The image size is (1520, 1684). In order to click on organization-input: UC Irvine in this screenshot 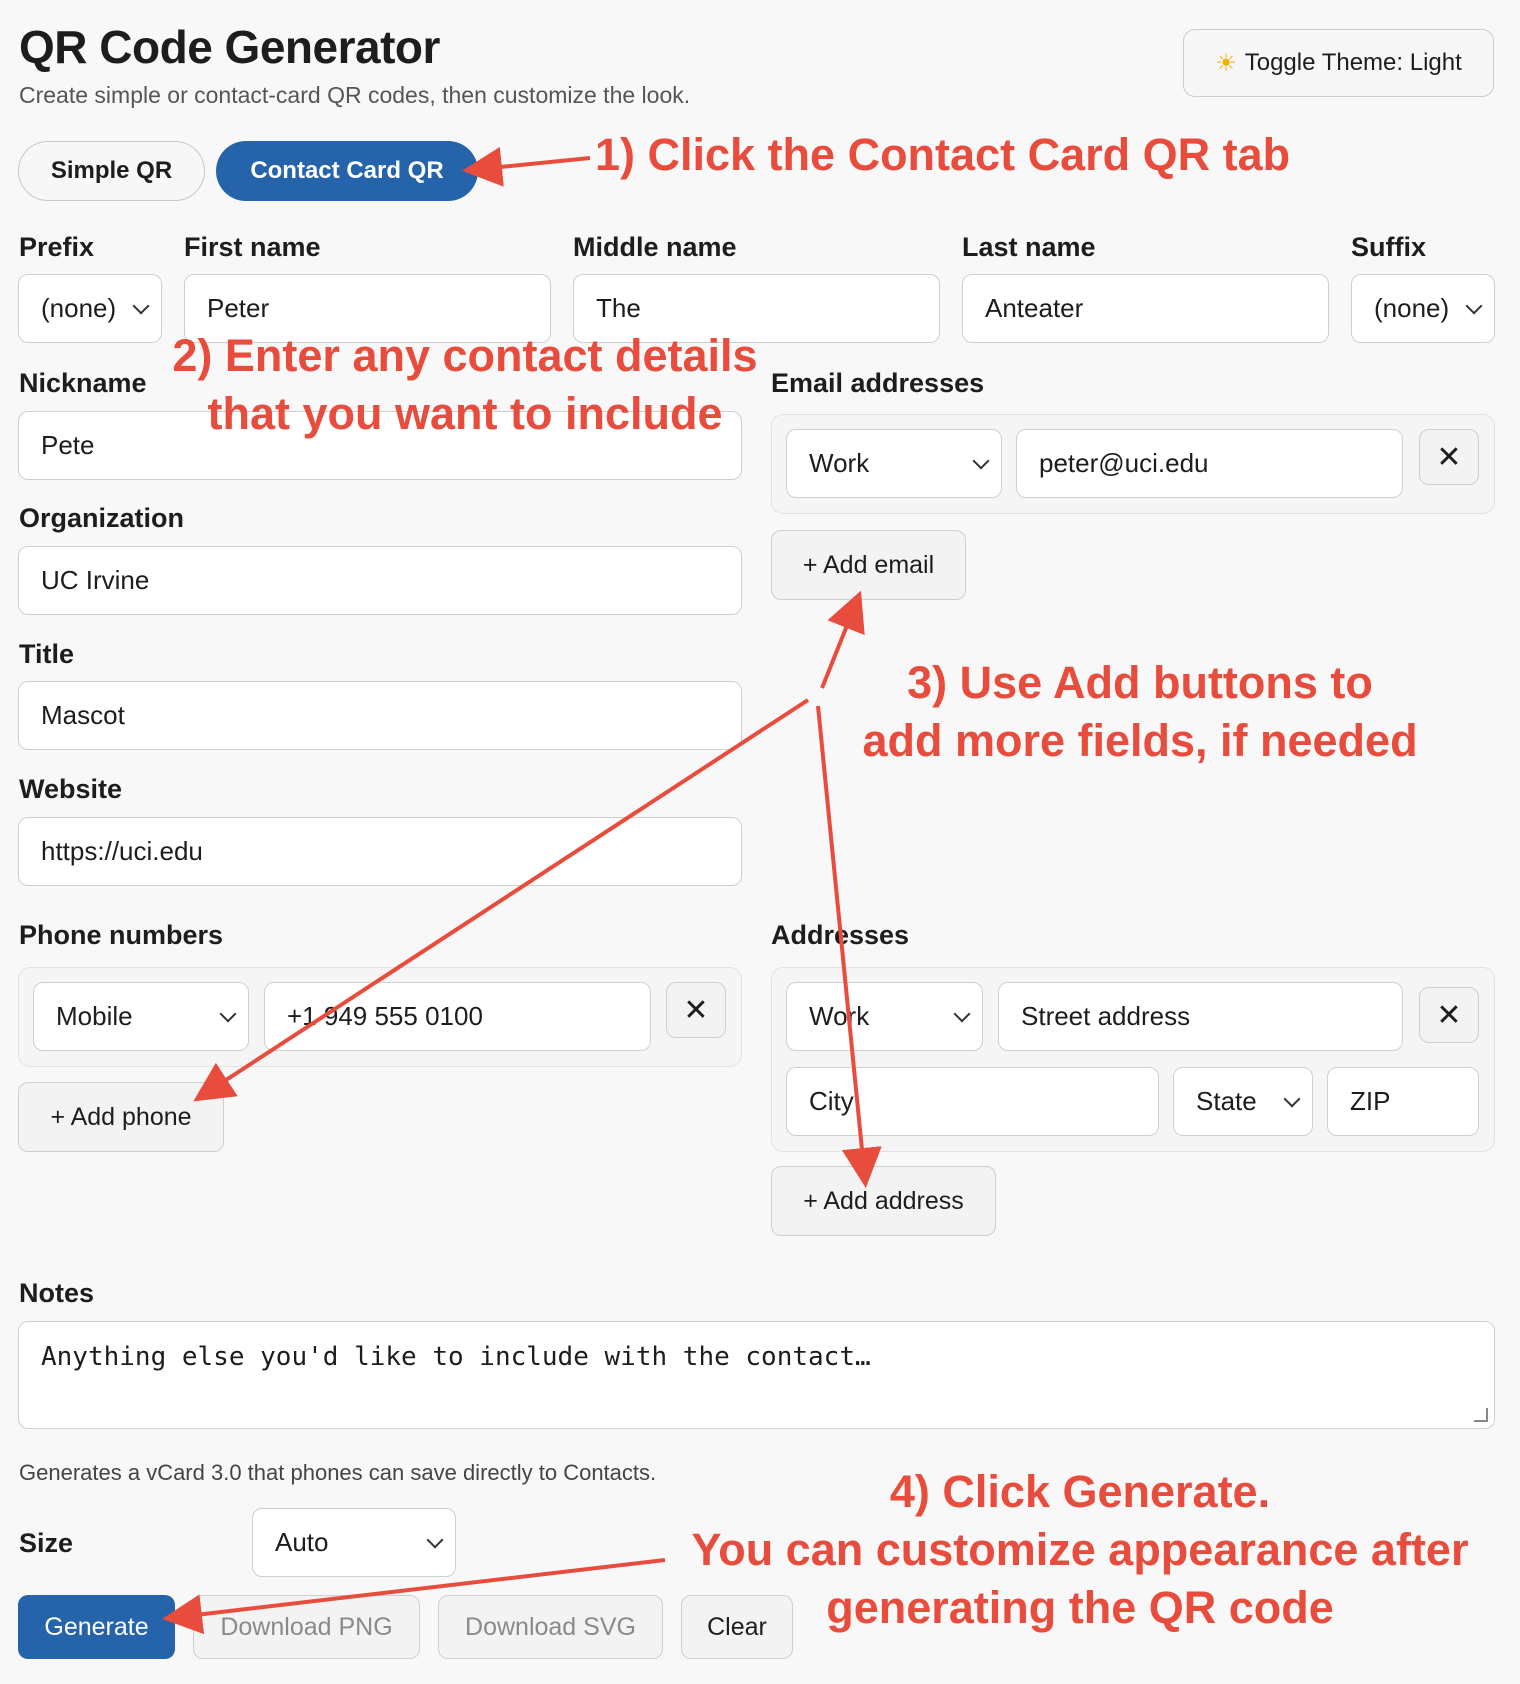, I will do `click(380, 580)`.